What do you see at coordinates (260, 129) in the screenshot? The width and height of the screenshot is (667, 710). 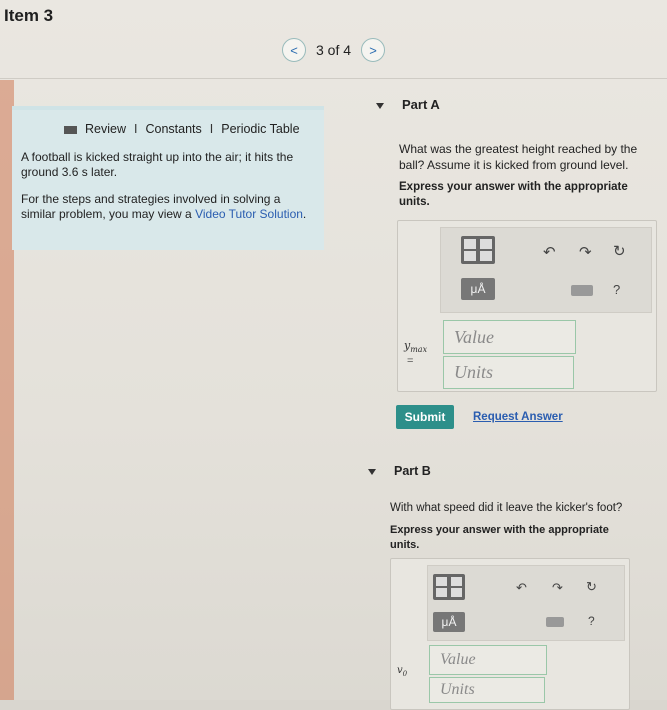 I see `tab-periodic-table: Periodic Table` at bounding box center [260, 129].